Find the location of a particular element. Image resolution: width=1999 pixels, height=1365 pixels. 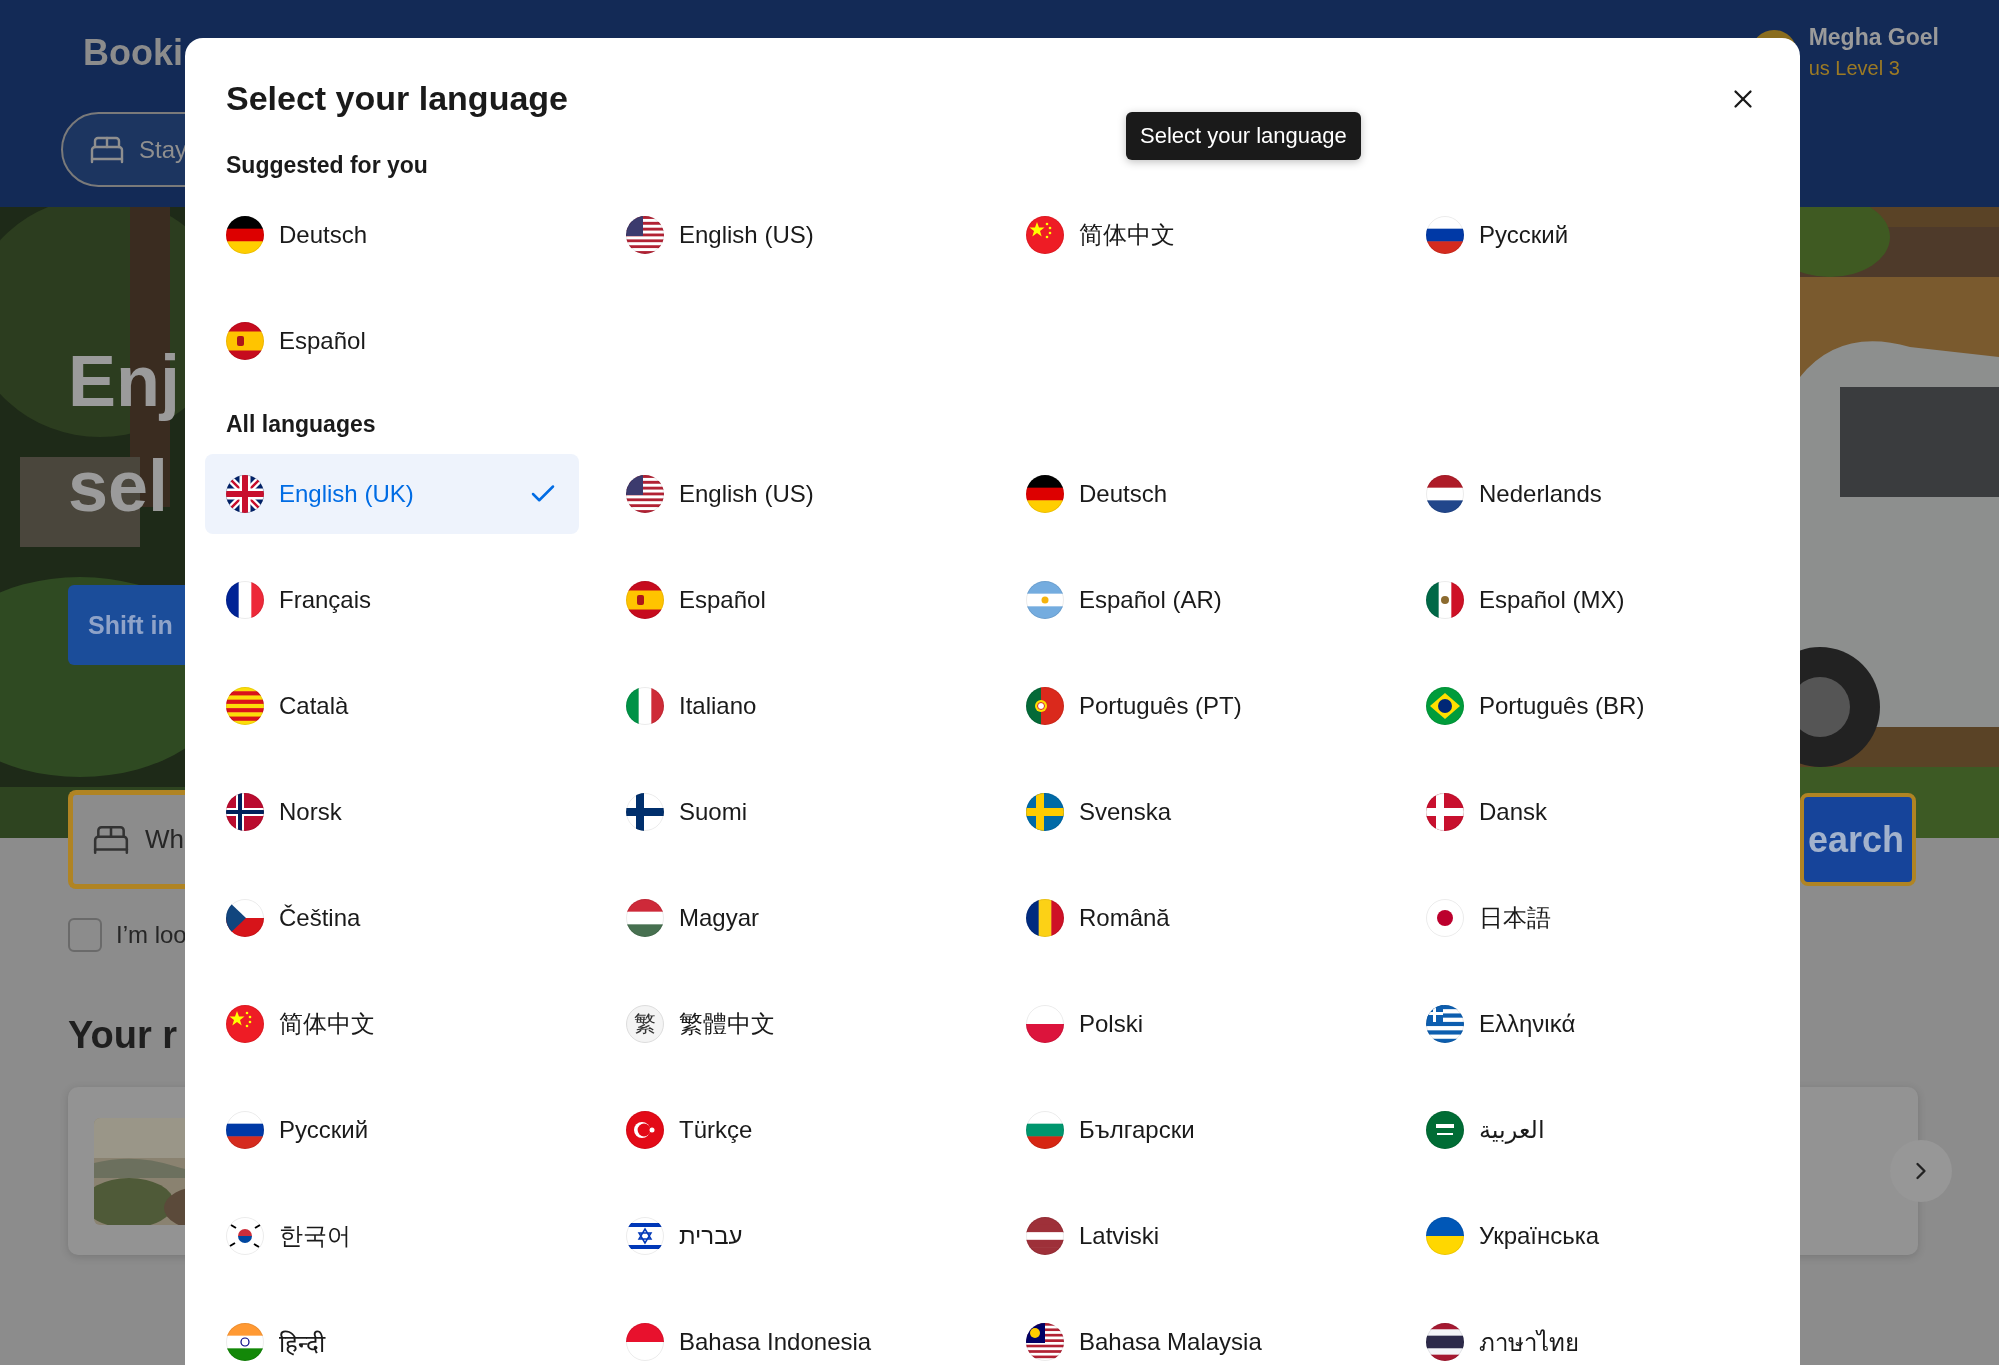

destination-field: Wh is located at coordinates (126, 839).